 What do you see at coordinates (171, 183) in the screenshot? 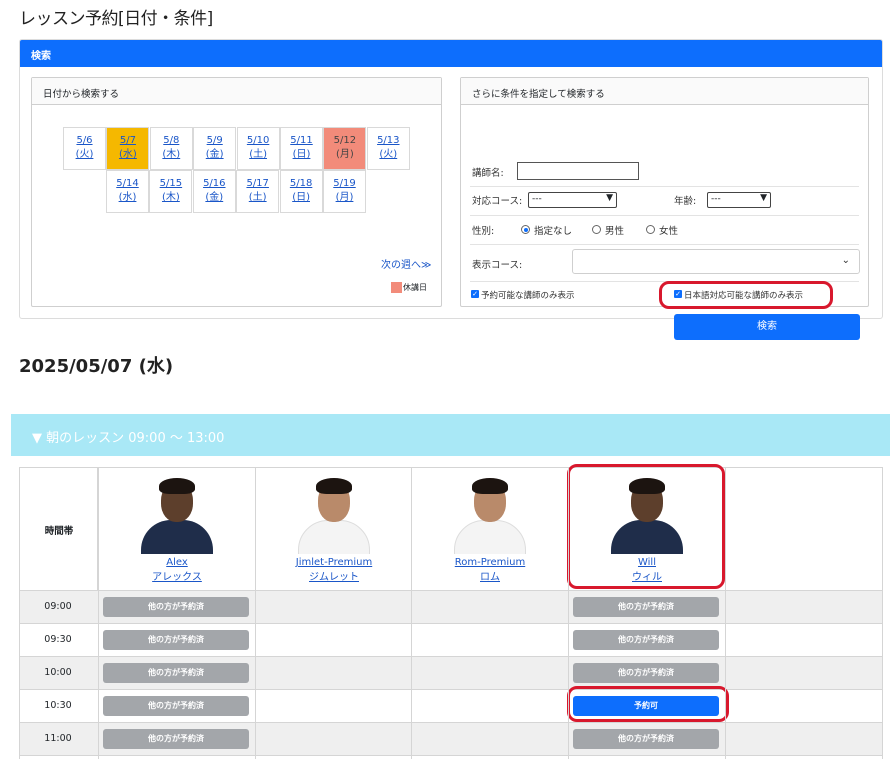
I see `calendar-date-label: 5/15` at bounding box center [171, 183].